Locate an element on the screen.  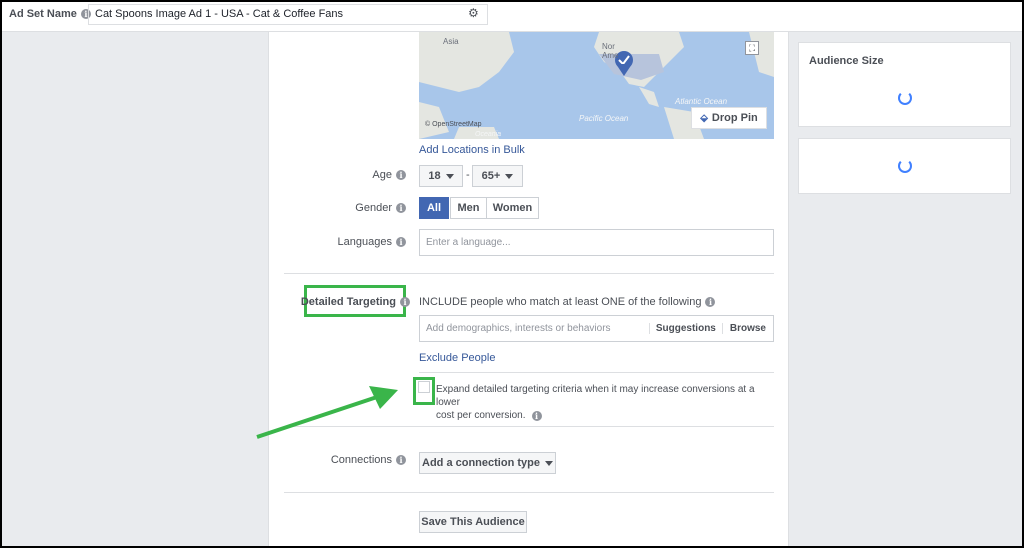
audience-size-card: Audience Size is located at coordinates (904, 84).